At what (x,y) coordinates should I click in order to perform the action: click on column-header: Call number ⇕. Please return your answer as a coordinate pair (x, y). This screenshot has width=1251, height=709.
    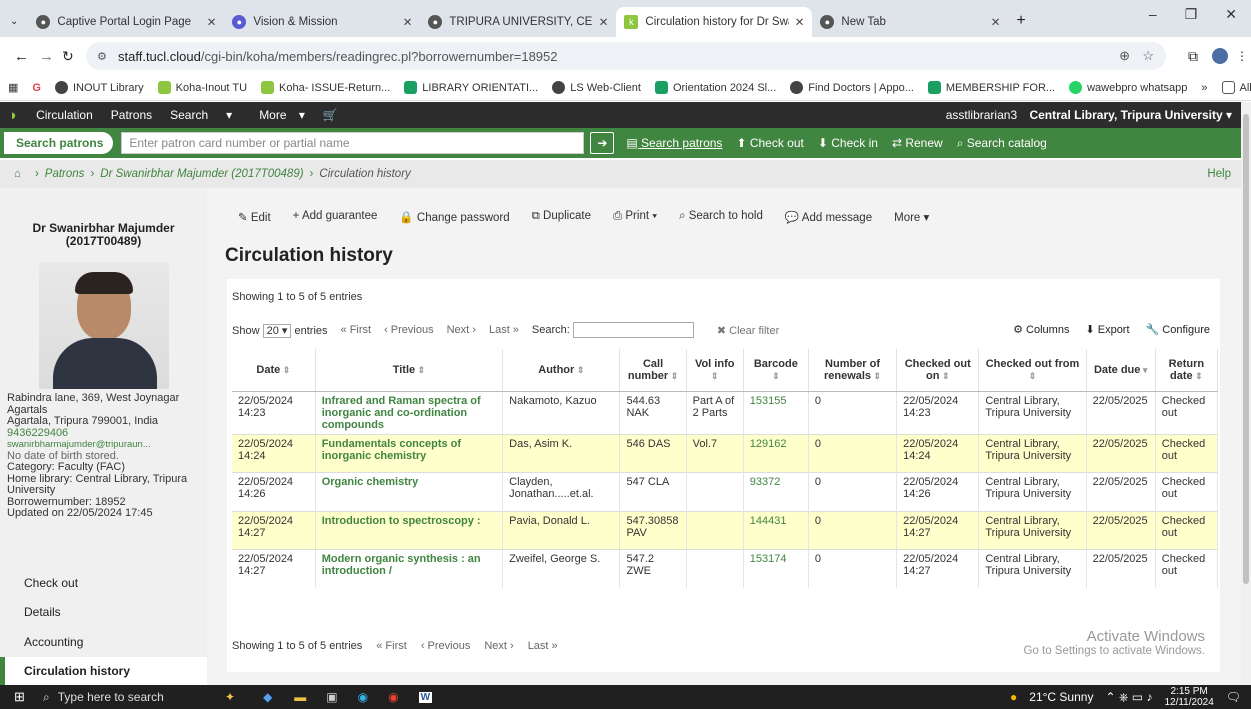
    Looking at the image, I should click on (653, 370).